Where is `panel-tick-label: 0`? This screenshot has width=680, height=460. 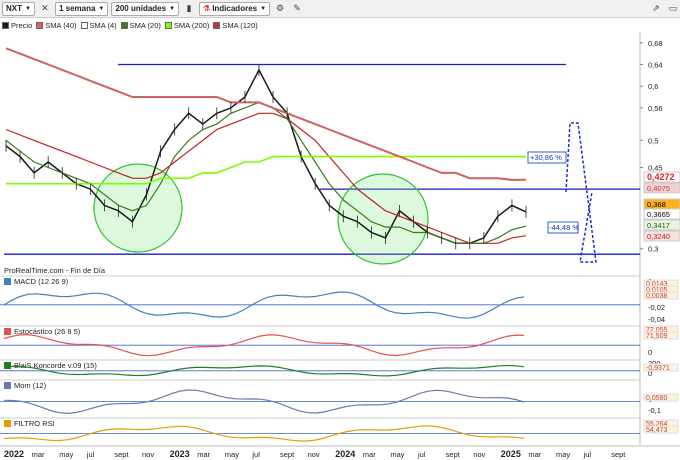
panel-tick-label: 0 is located at coordinates (650, 352).